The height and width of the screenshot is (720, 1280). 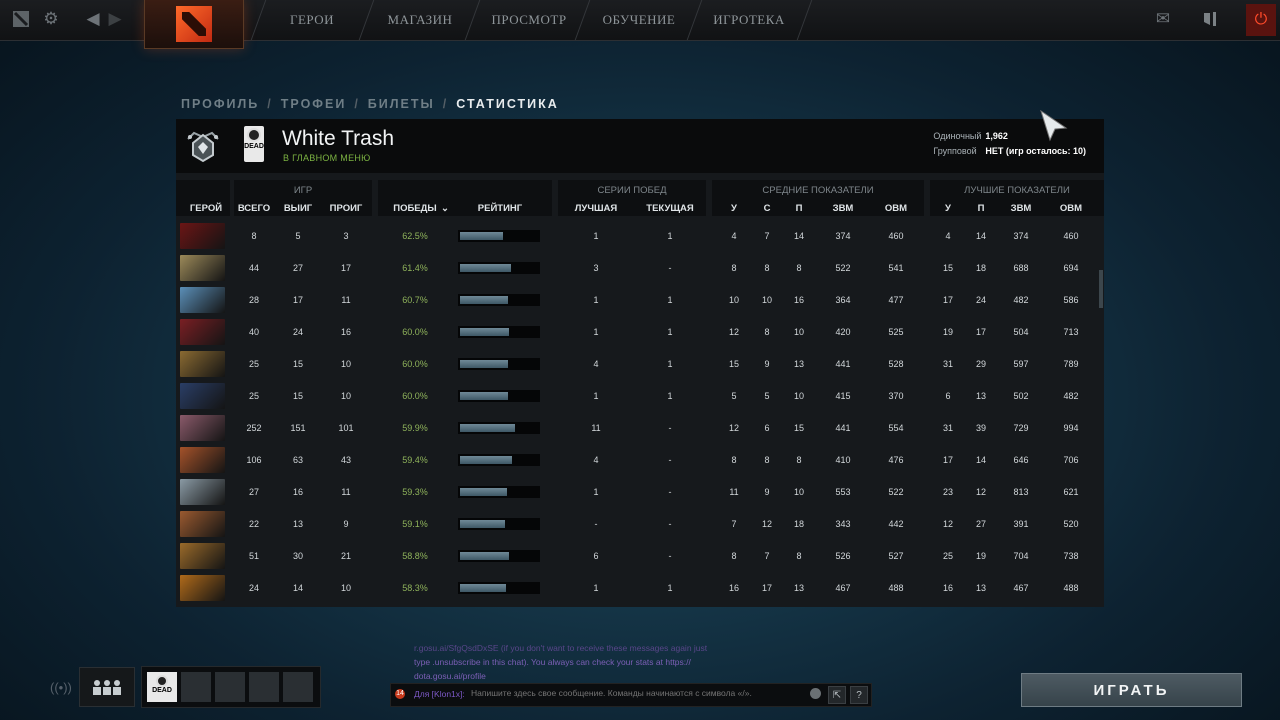 What do you see at coordinates (220, 104) in the screenshot?
I see `breadcrumb-profile: ПРОФИЛЬ` at bounding box center [220, 104].